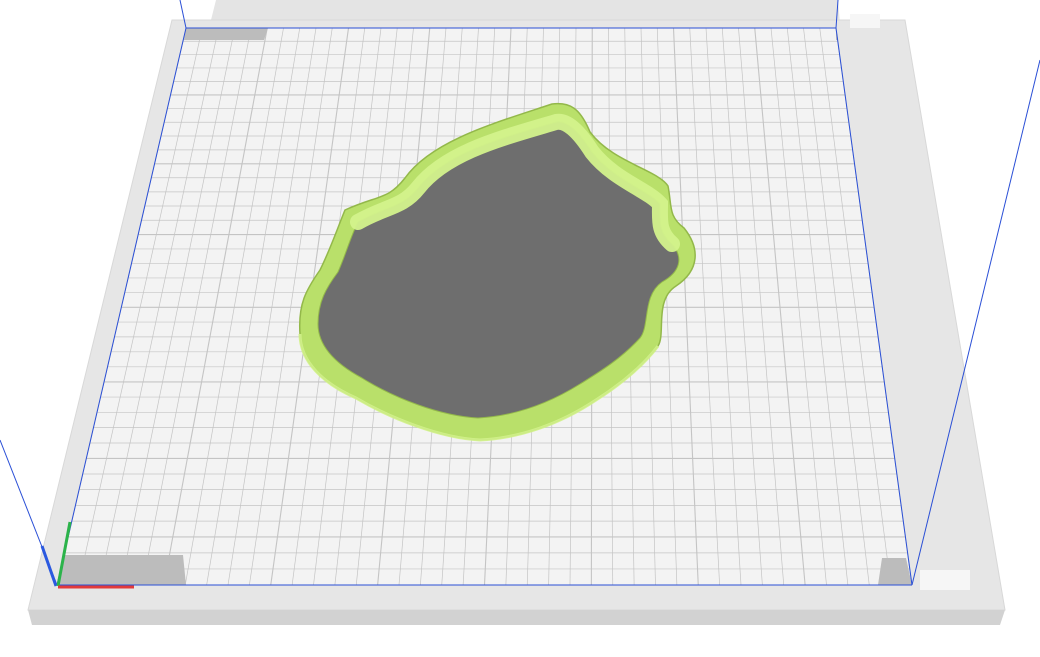 This screenshot has width=1040, height=657. Describe the element at coordinates (121, 570) in the screenshot. I see `corner-clip-front-left` at that location.